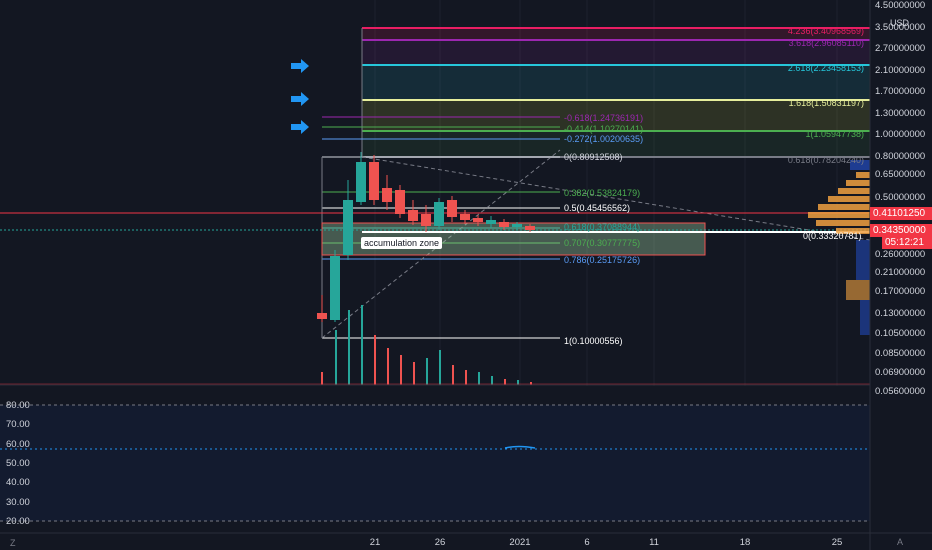  What do you see at coordinates (519, 542) in the screenshot?
I see `time-axis-label: 2021` at bounding box center [519, 542].